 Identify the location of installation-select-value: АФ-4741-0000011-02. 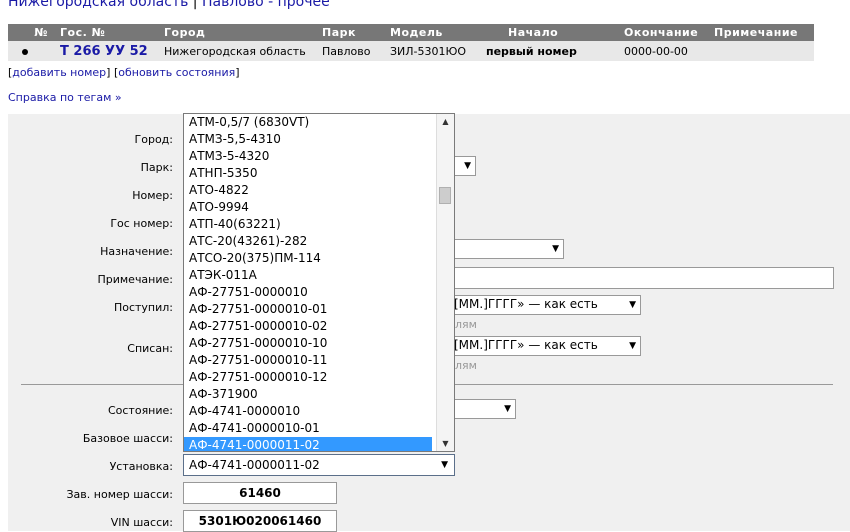
(254, 465).